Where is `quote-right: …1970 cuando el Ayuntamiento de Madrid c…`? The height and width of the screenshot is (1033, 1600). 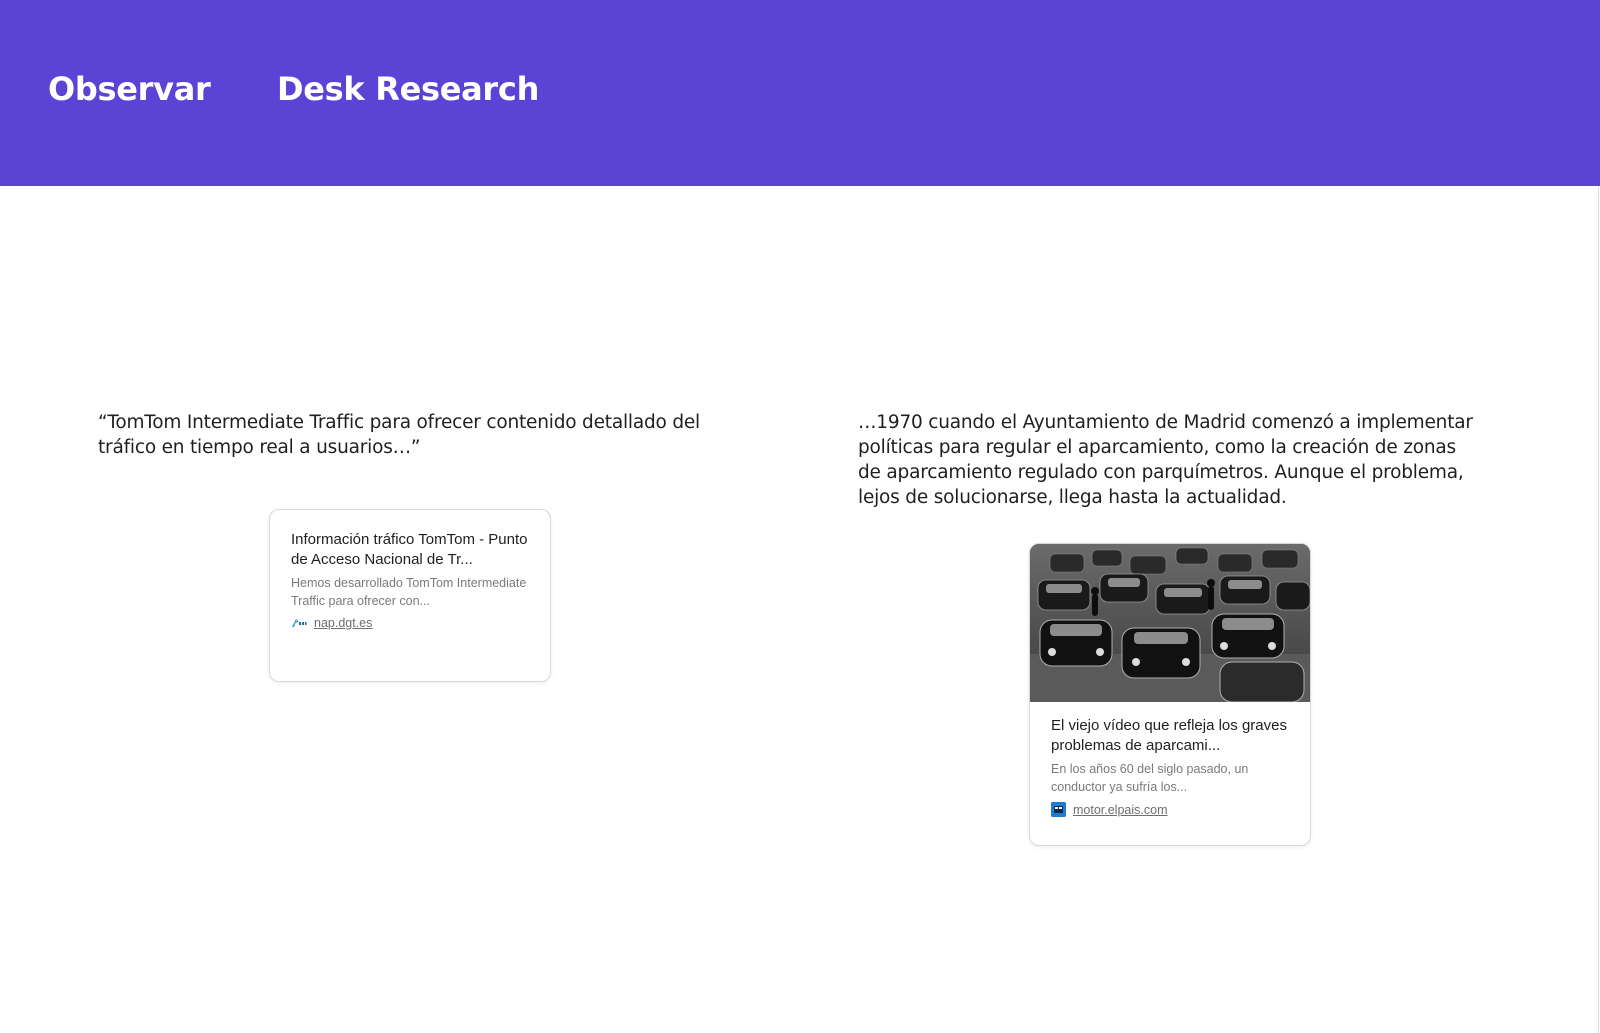
quote-right: …1970 cuando el Ayuntamiento de Madrid c… is located at coordinates (1165, 460).